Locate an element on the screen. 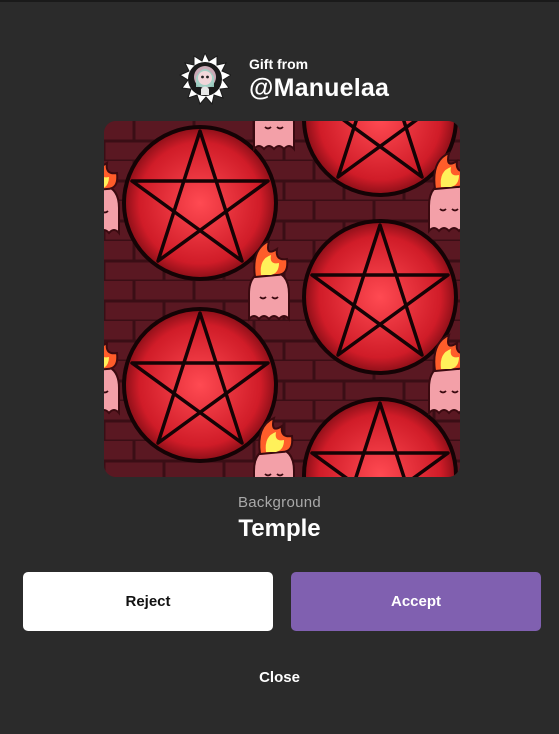  gift-sender-header: Gift from @Manuelaa is located at coordinates (284, 78).